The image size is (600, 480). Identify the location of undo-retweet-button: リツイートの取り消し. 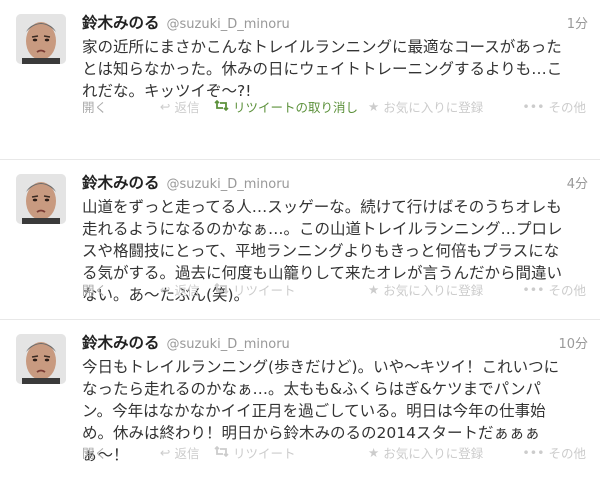
(286, 106).